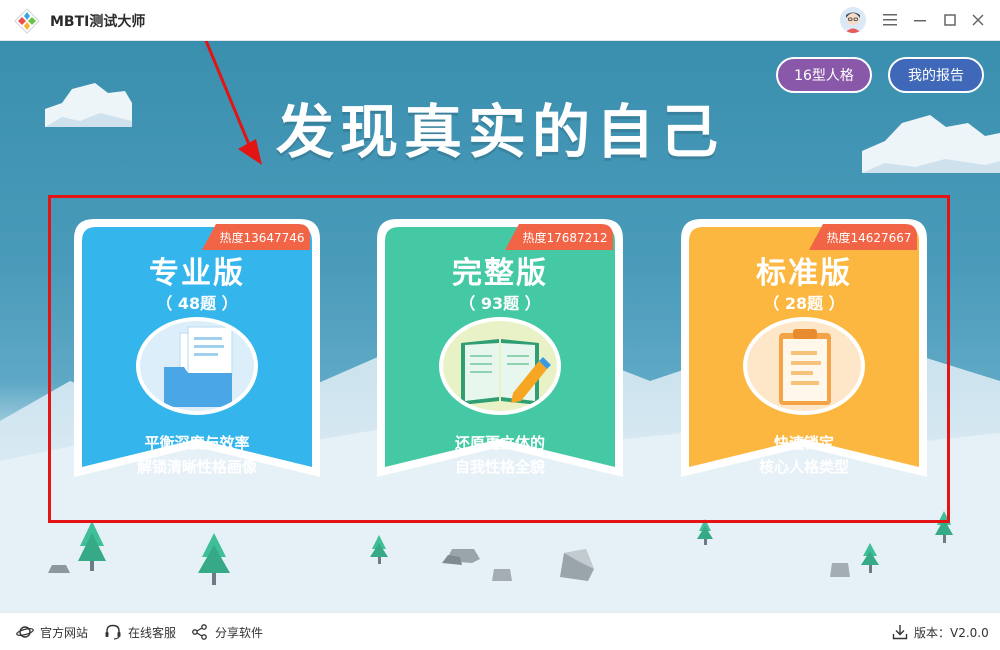 This screenshot has height=650, width=1000. What do you see at coordinates (863, 237) in the screenshot?
I see `heat-badge: 热度14627667` at bounding box center [863, 237].